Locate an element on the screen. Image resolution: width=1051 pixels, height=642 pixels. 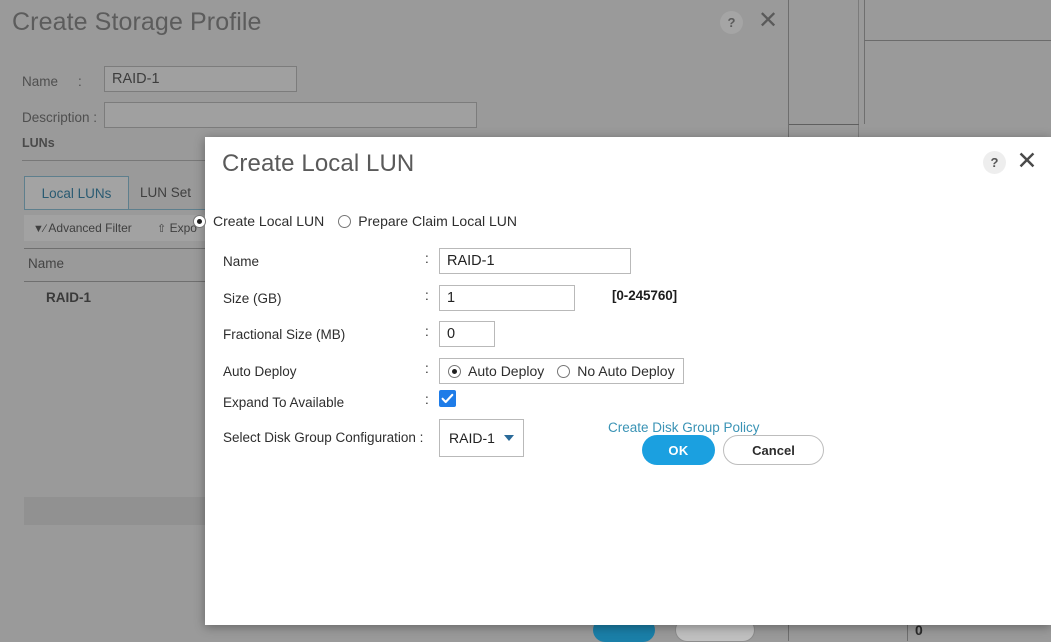
lun-mode-radio-group: Create Local LUN Prepare Claim Local LUN is located at coordinates (355, 221).